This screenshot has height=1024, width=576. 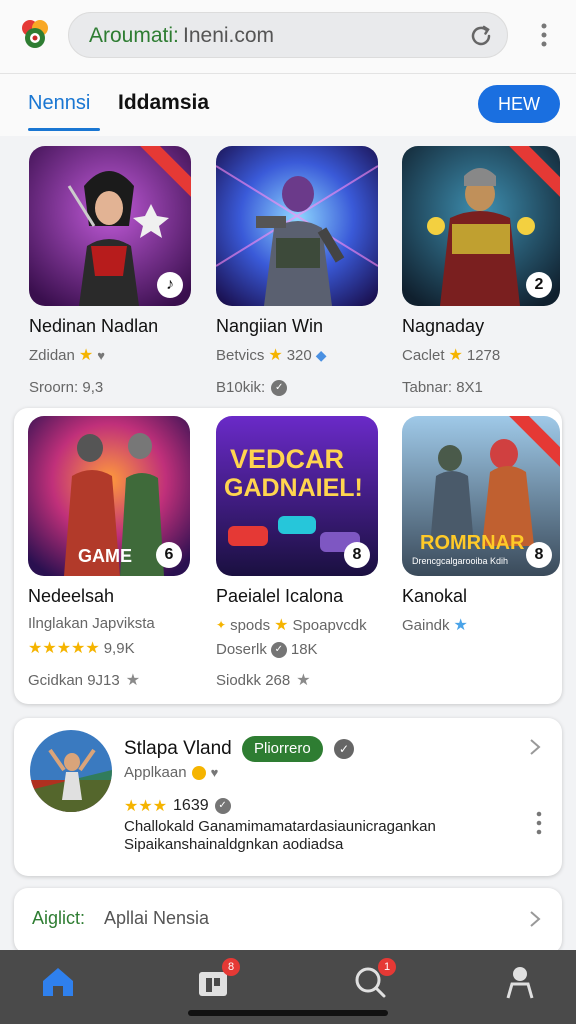 What do you see at coordinates (484, 387) in the screenshot?
I see `game-meta: Tabnar: 8X1` at bounding box center [484, 387].